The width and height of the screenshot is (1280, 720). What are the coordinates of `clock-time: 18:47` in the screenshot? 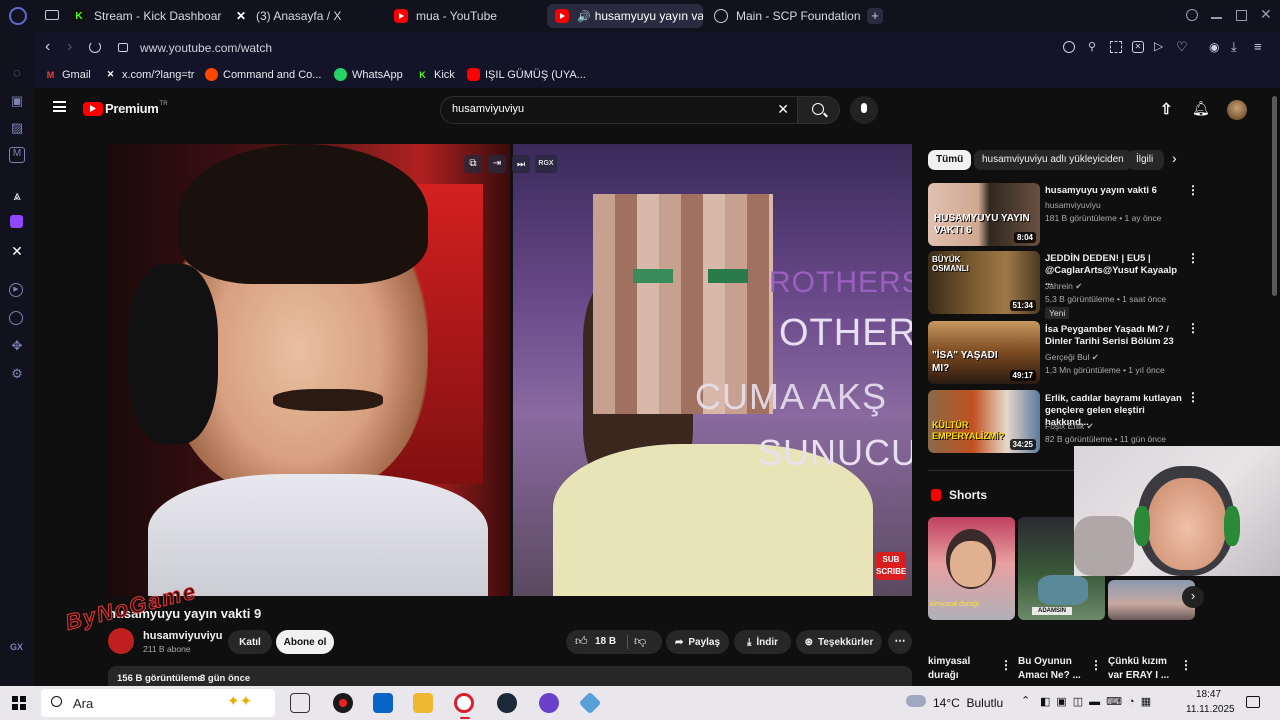 It's located at (1208, 694).